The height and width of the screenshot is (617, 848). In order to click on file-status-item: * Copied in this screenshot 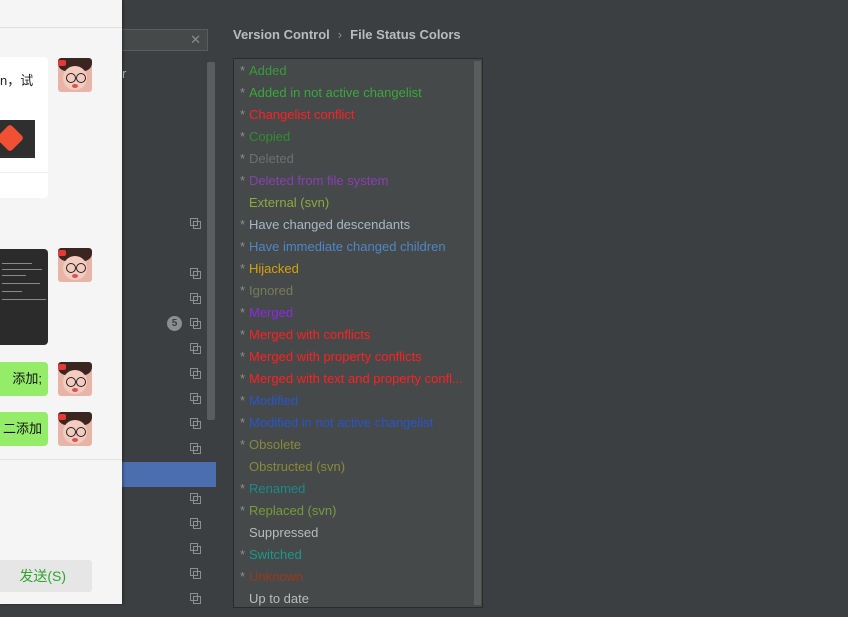, I will do `click(353, 137)`.